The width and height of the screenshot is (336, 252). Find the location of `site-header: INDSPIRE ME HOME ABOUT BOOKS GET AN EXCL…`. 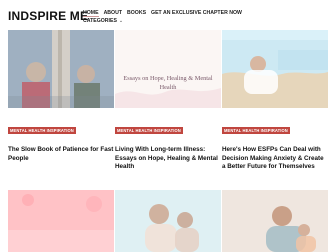

site-header: INDSPIRE ME HOME ABOUT BOOKS GET AN EXCL… is located at coordinates (168, 15).